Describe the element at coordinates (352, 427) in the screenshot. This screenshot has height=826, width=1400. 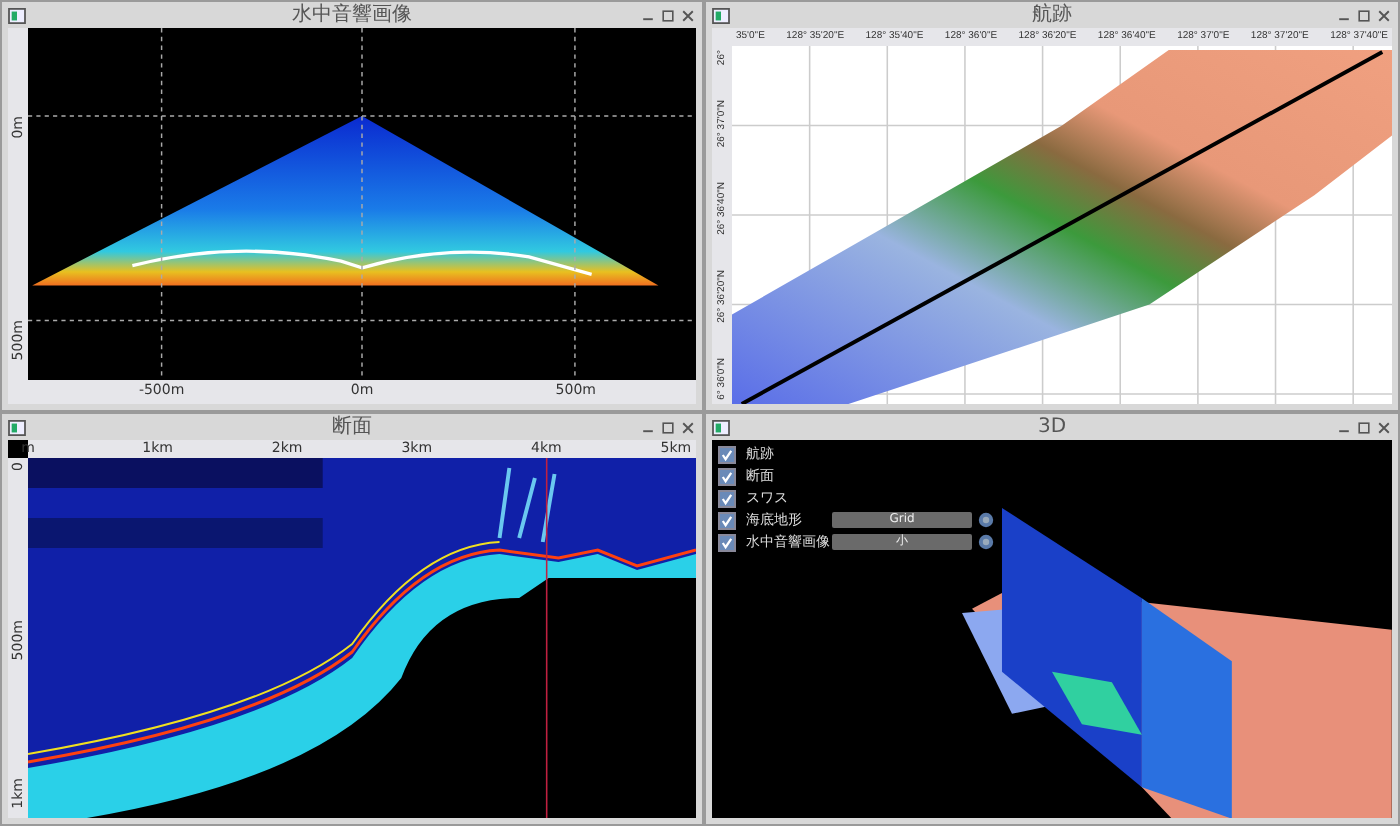
I see `window-title: 断面` at that location.